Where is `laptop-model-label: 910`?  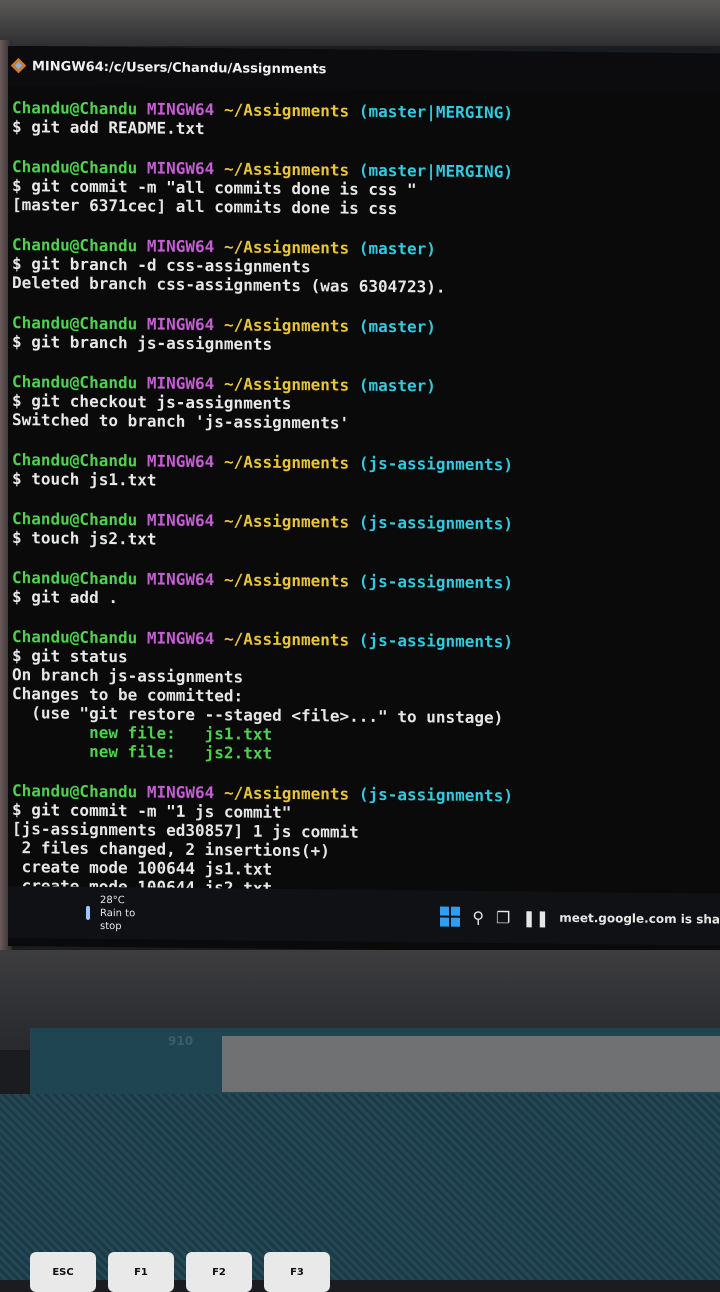
laptop-model-label: 910 is located at coordinates (181, 1041).